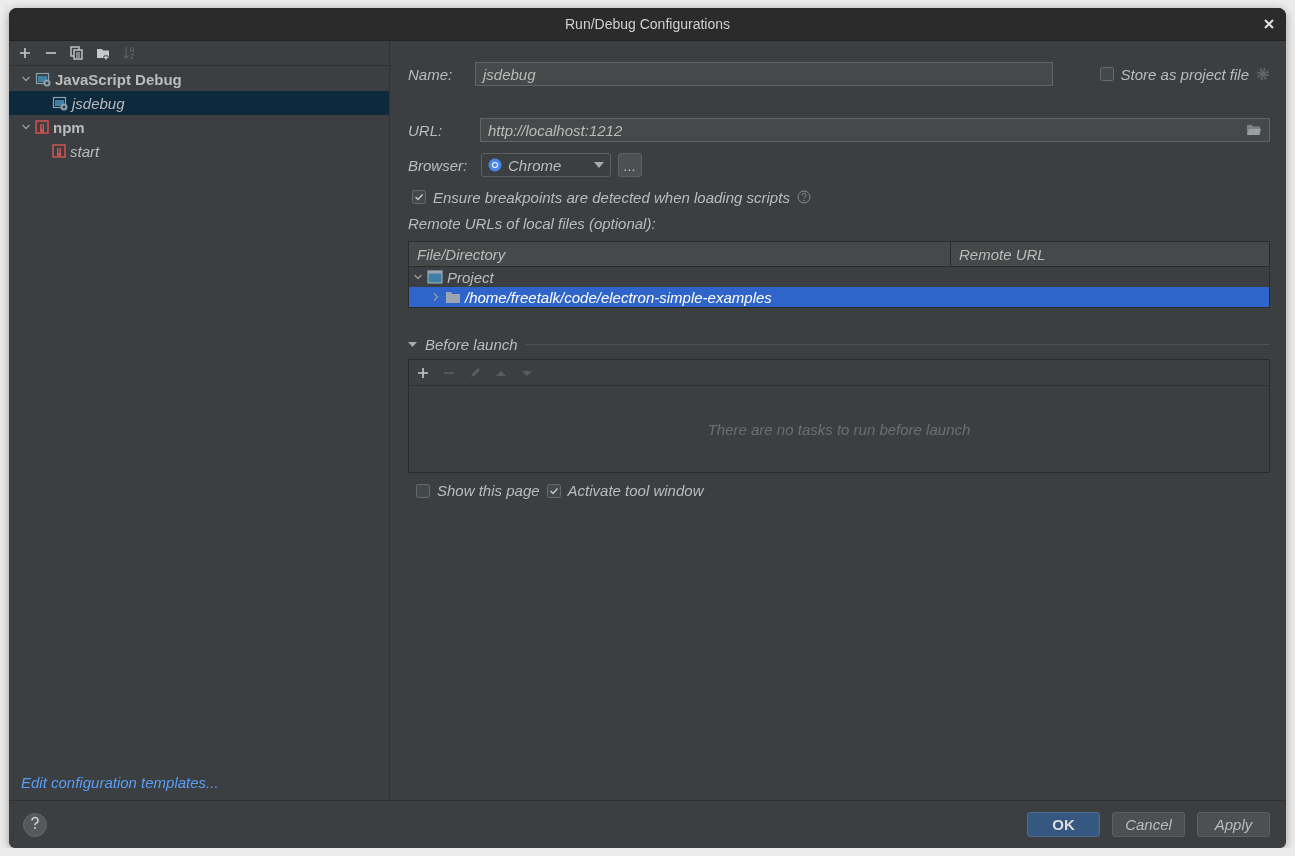 The image size is (1295, 856). What do you see at coordinates (532, 224) in the screenshot?
I see `remote-urls-label: Remote URLs of local files (optional):` at bounding box center [532, 224].